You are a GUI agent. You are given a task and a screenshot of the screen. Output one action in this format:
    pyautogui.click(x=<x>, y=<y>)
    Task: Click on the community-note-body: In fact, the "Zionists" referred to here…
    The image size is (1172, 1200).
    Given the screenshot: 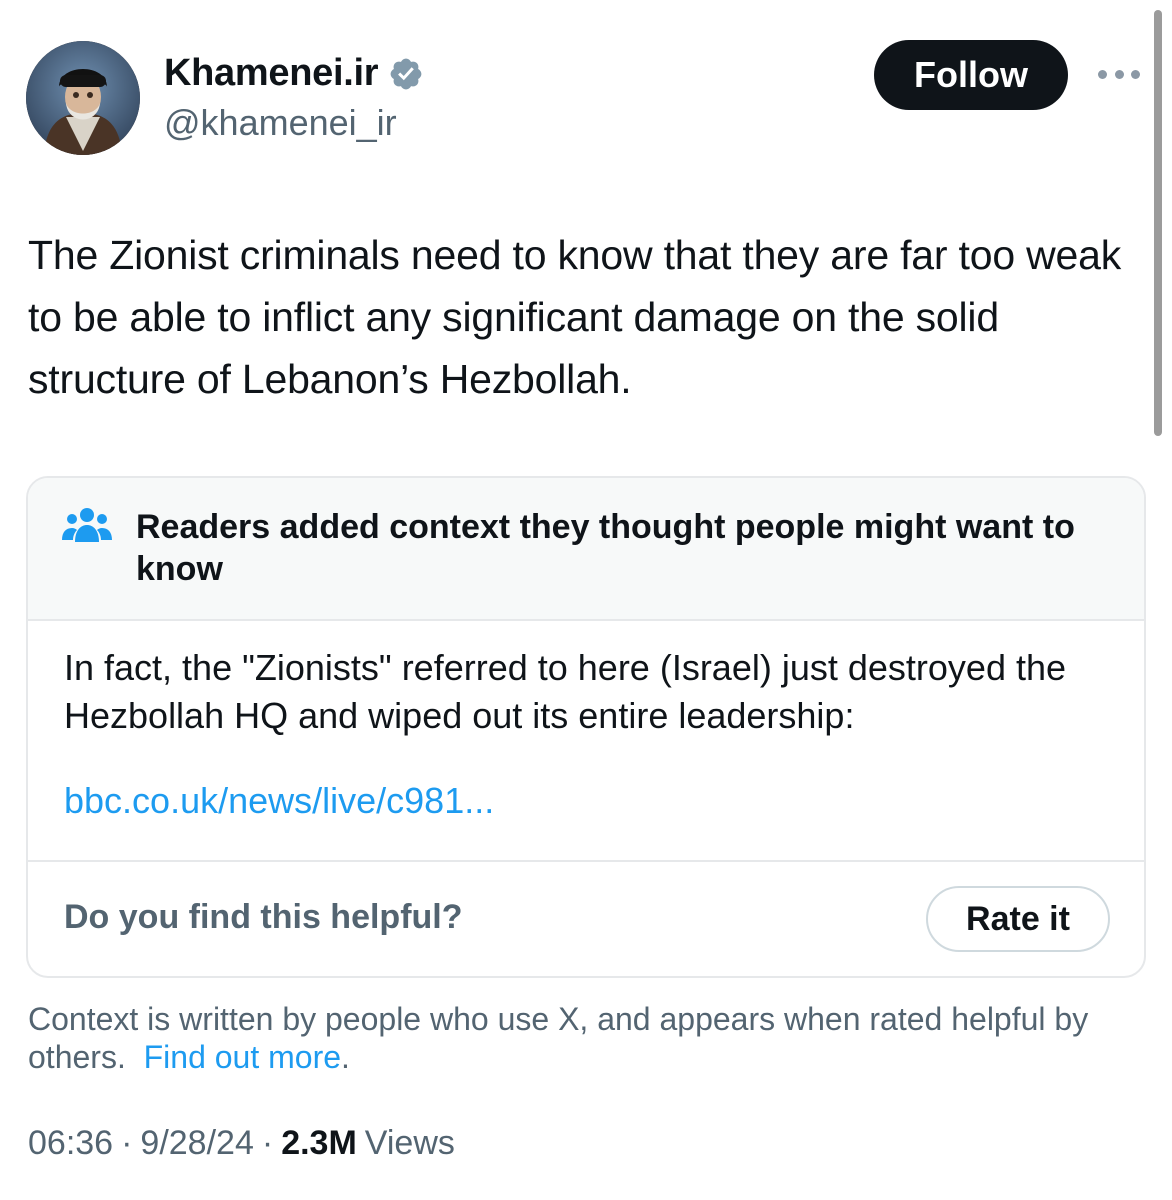 What is the action you would take?
    pyautogui.click(x=565, y=691)
    